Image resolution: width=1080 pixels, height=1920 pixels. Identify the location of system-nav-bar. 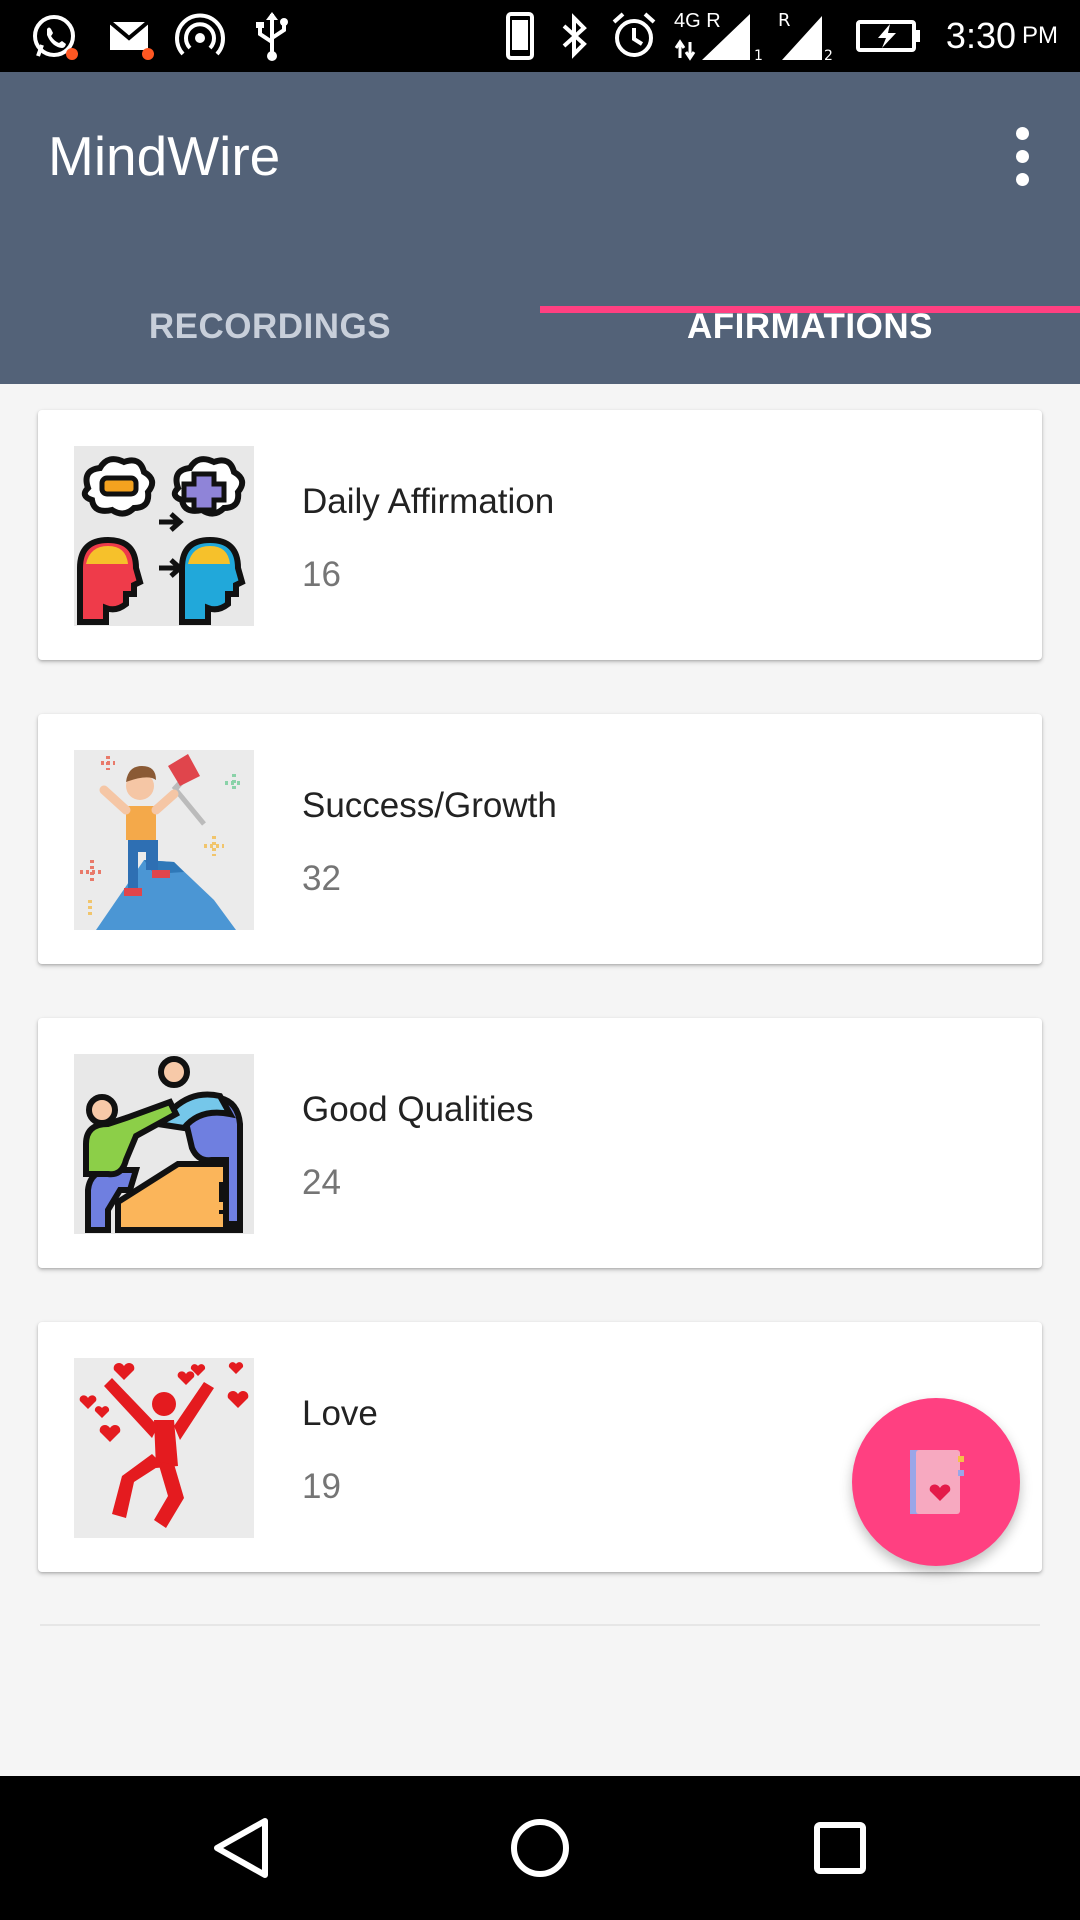
(540, 1848).